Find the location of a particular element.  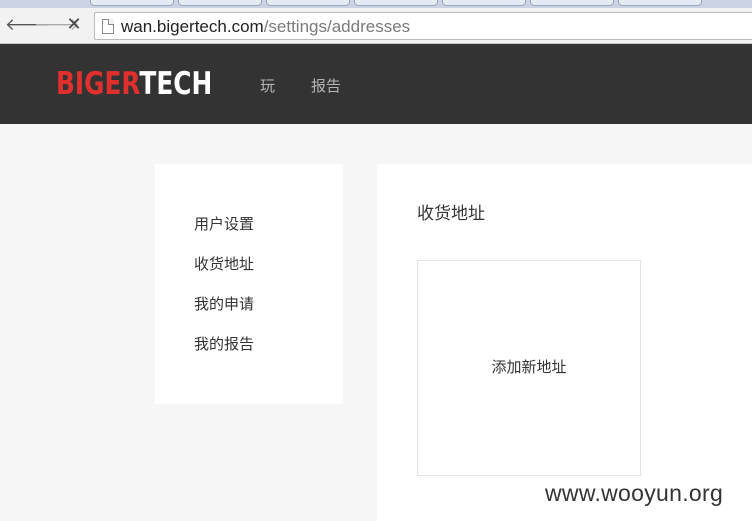

watermark: www.wooyun.org is located at coordinates (634, 493).